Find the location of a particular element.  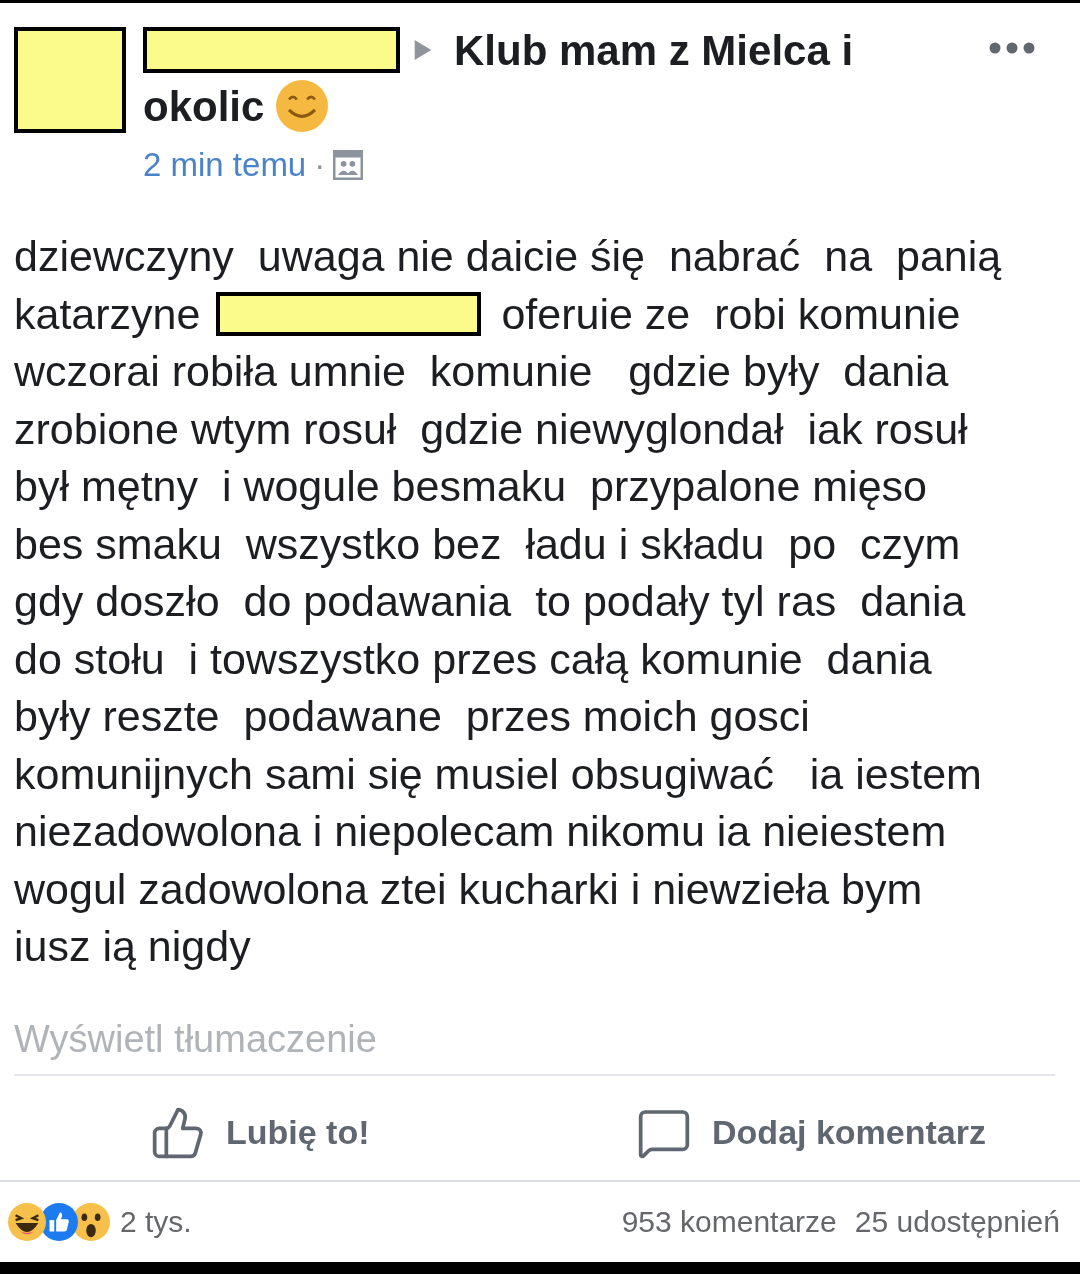

thumbs-up-icon is located at coordinates (59, 1221).